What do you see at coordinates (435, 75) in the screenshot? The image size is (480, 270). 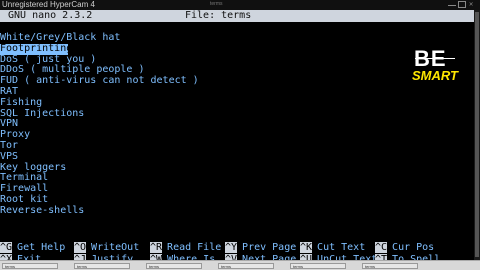 I see `logo-text-bottom: SMART` at bounding box center [435, 75].